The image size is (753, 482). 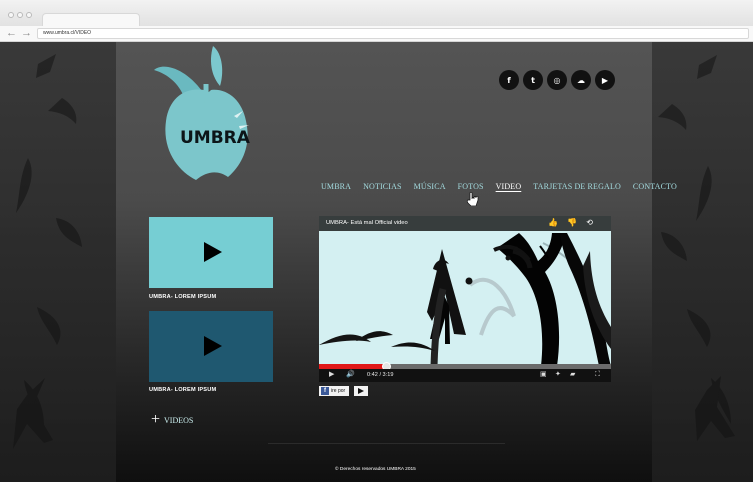 I want to click on plus-icon: +, so click(x=156, y=419).